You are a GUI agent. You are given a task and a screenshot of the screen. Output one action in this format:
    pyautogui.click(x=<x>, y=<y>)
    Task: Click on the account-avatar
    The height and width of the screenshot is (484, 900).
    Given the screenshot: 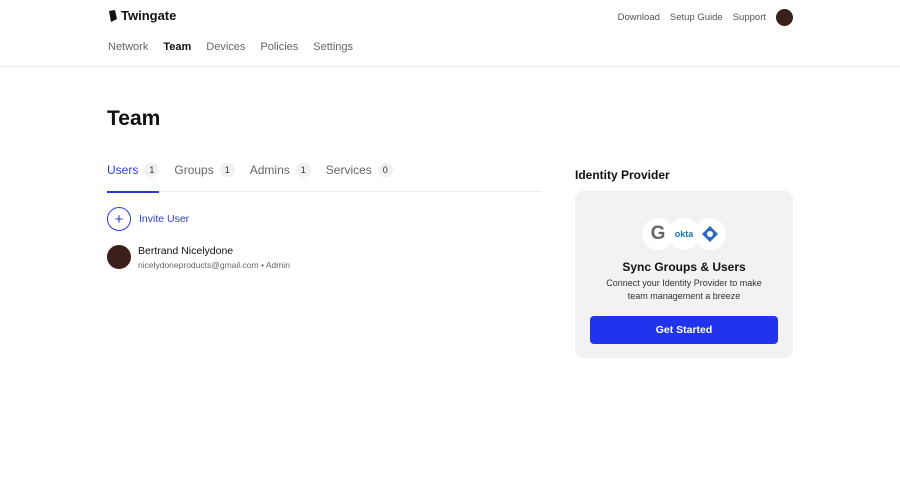 What is the action you would take?
    pyautogui.click(x=784, y=17)
    